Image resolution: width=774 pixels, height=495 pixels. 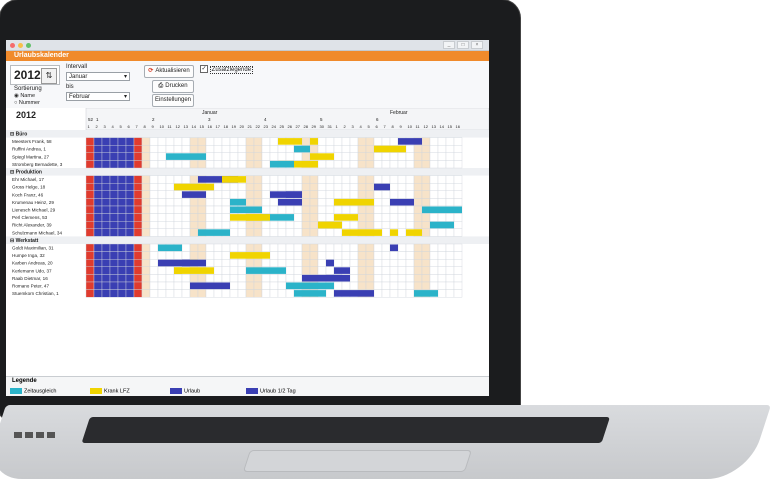 I want to click on person-name: Schulzmann Michael, 34, so click(x=37, y=232).